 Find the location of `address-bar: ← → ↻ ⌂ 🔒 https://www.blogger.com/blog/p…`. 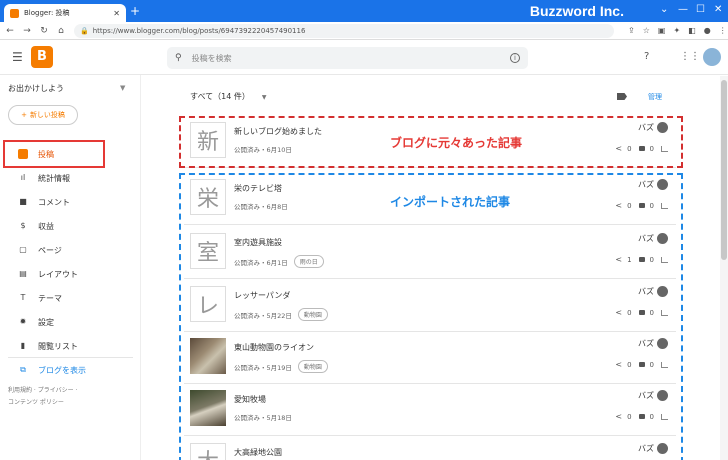

address-bar: ← → ↻ ⌂ 🔒 https://www.blogger.com/blog/p… is located at coordinates (364, 31).